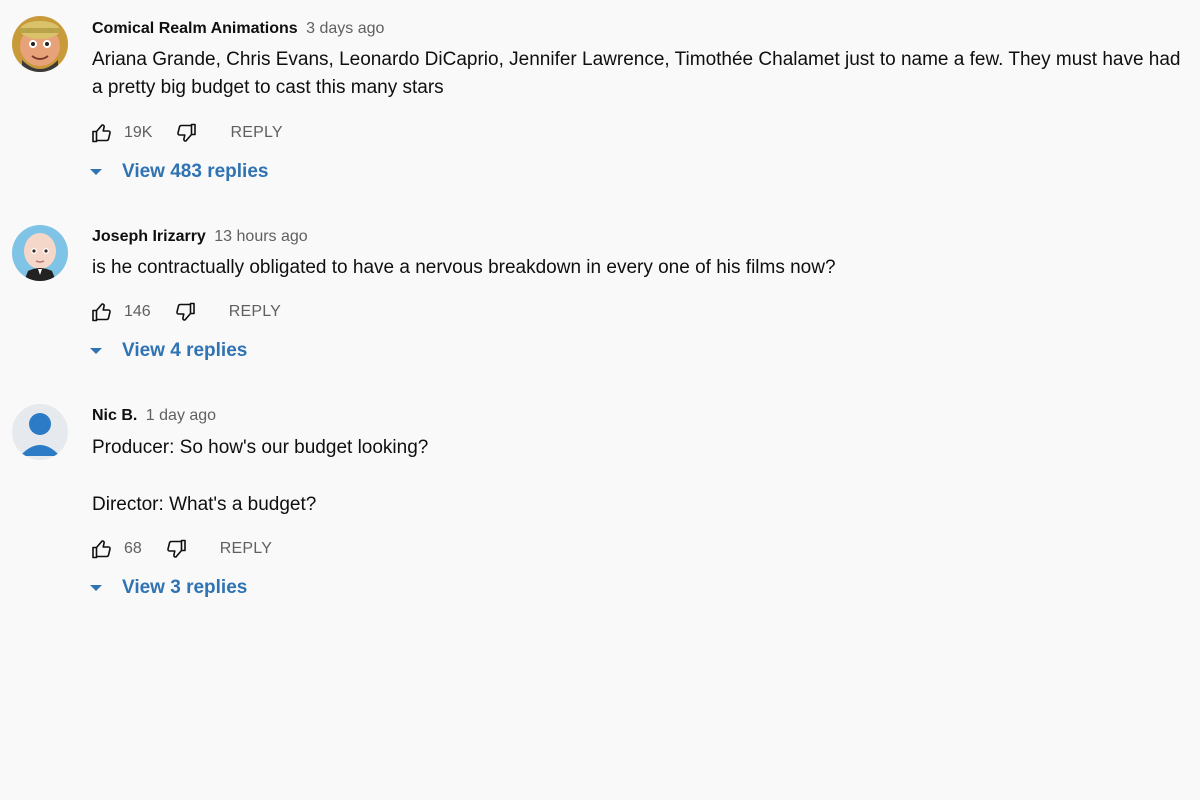 Image resolution: width=1200 pixels, height=800 pixels. Describe the element at coordinates (204, 504) in the screenshot. I see `comment-text-line: Director: What's a budget?` at that location.